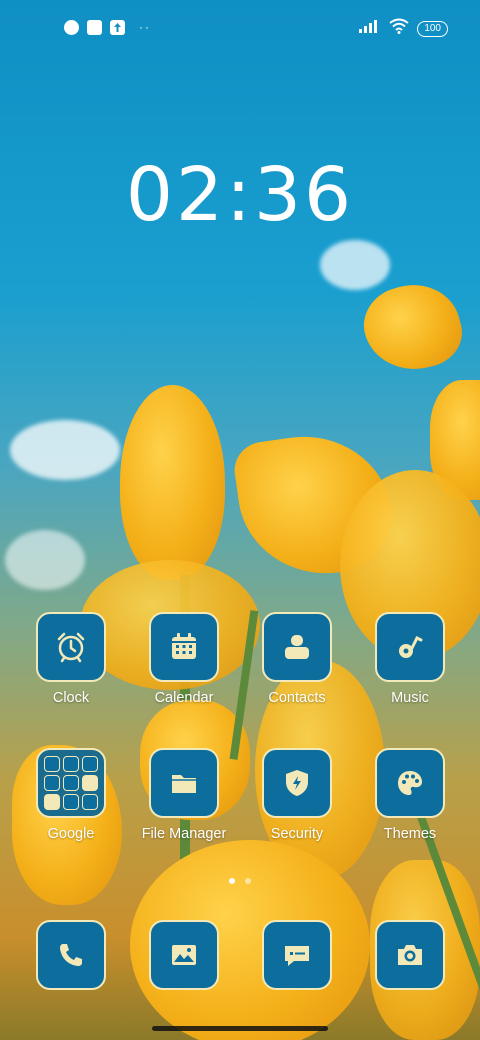 This screenshot has height=1040, width=480. Describe the element at coordinates (297, 834) in the screenshot. I see `app-label: Security` at that location.